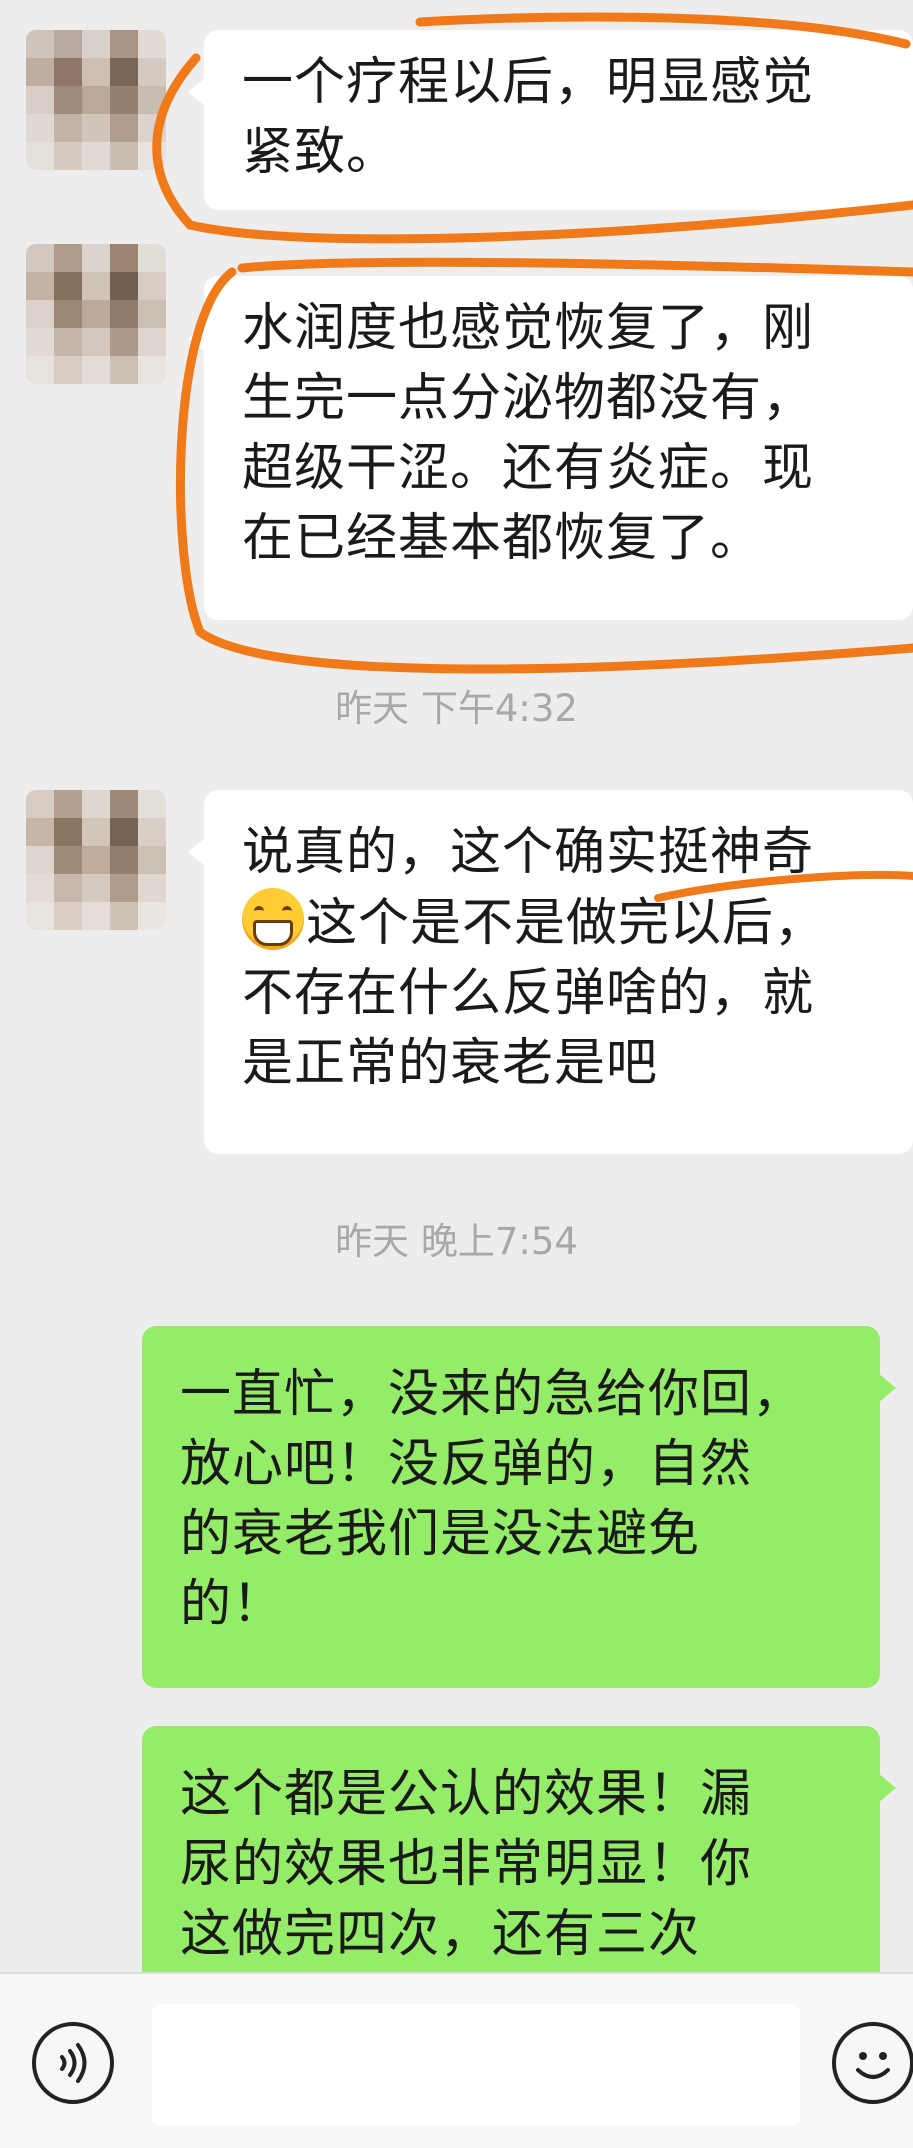  I want to click on message-line: 说真的，这个确实挺神奇, so click(528, 852).